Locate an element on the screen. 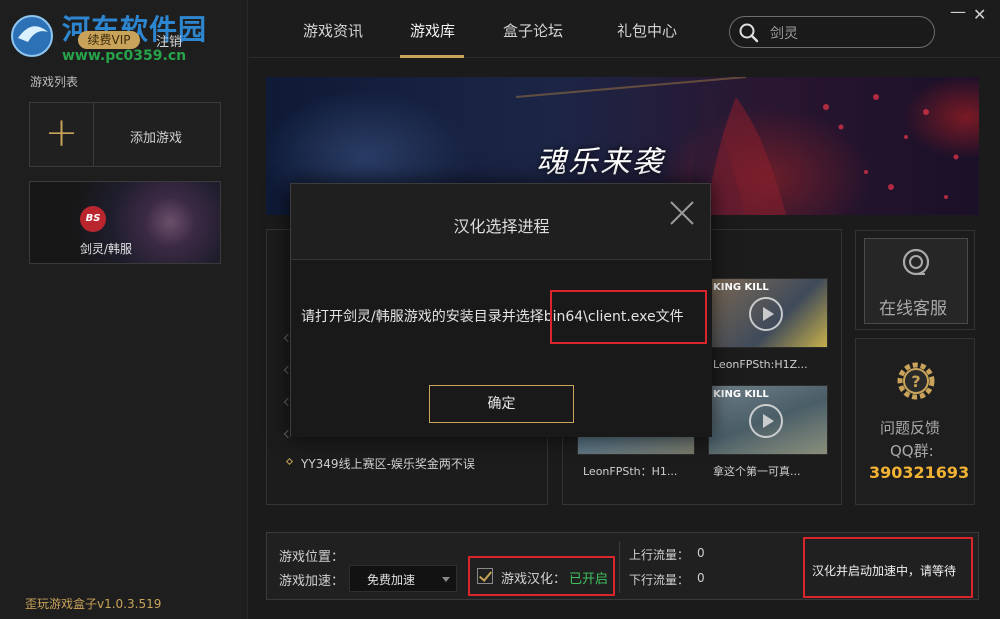  close-icon is located at coordinates (682, 213).